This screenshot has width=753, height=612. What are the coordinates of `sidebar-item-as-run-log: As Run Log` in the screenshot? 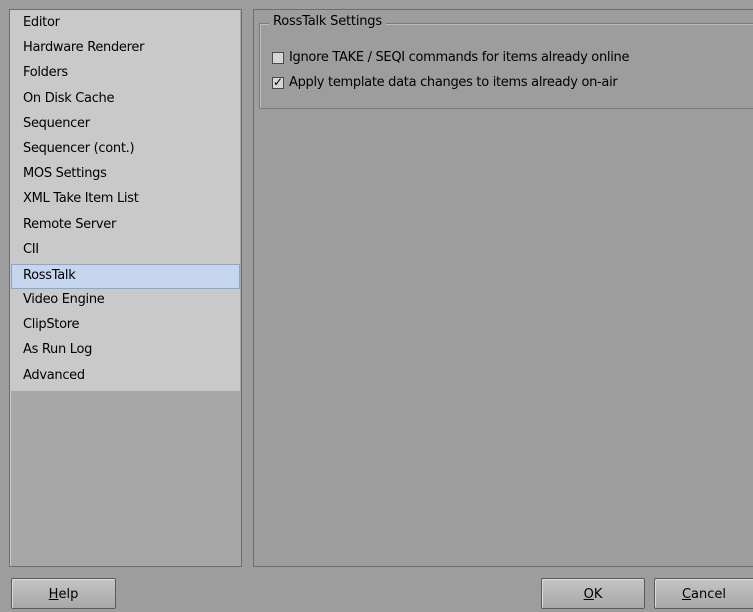 It's located at (125, 351).